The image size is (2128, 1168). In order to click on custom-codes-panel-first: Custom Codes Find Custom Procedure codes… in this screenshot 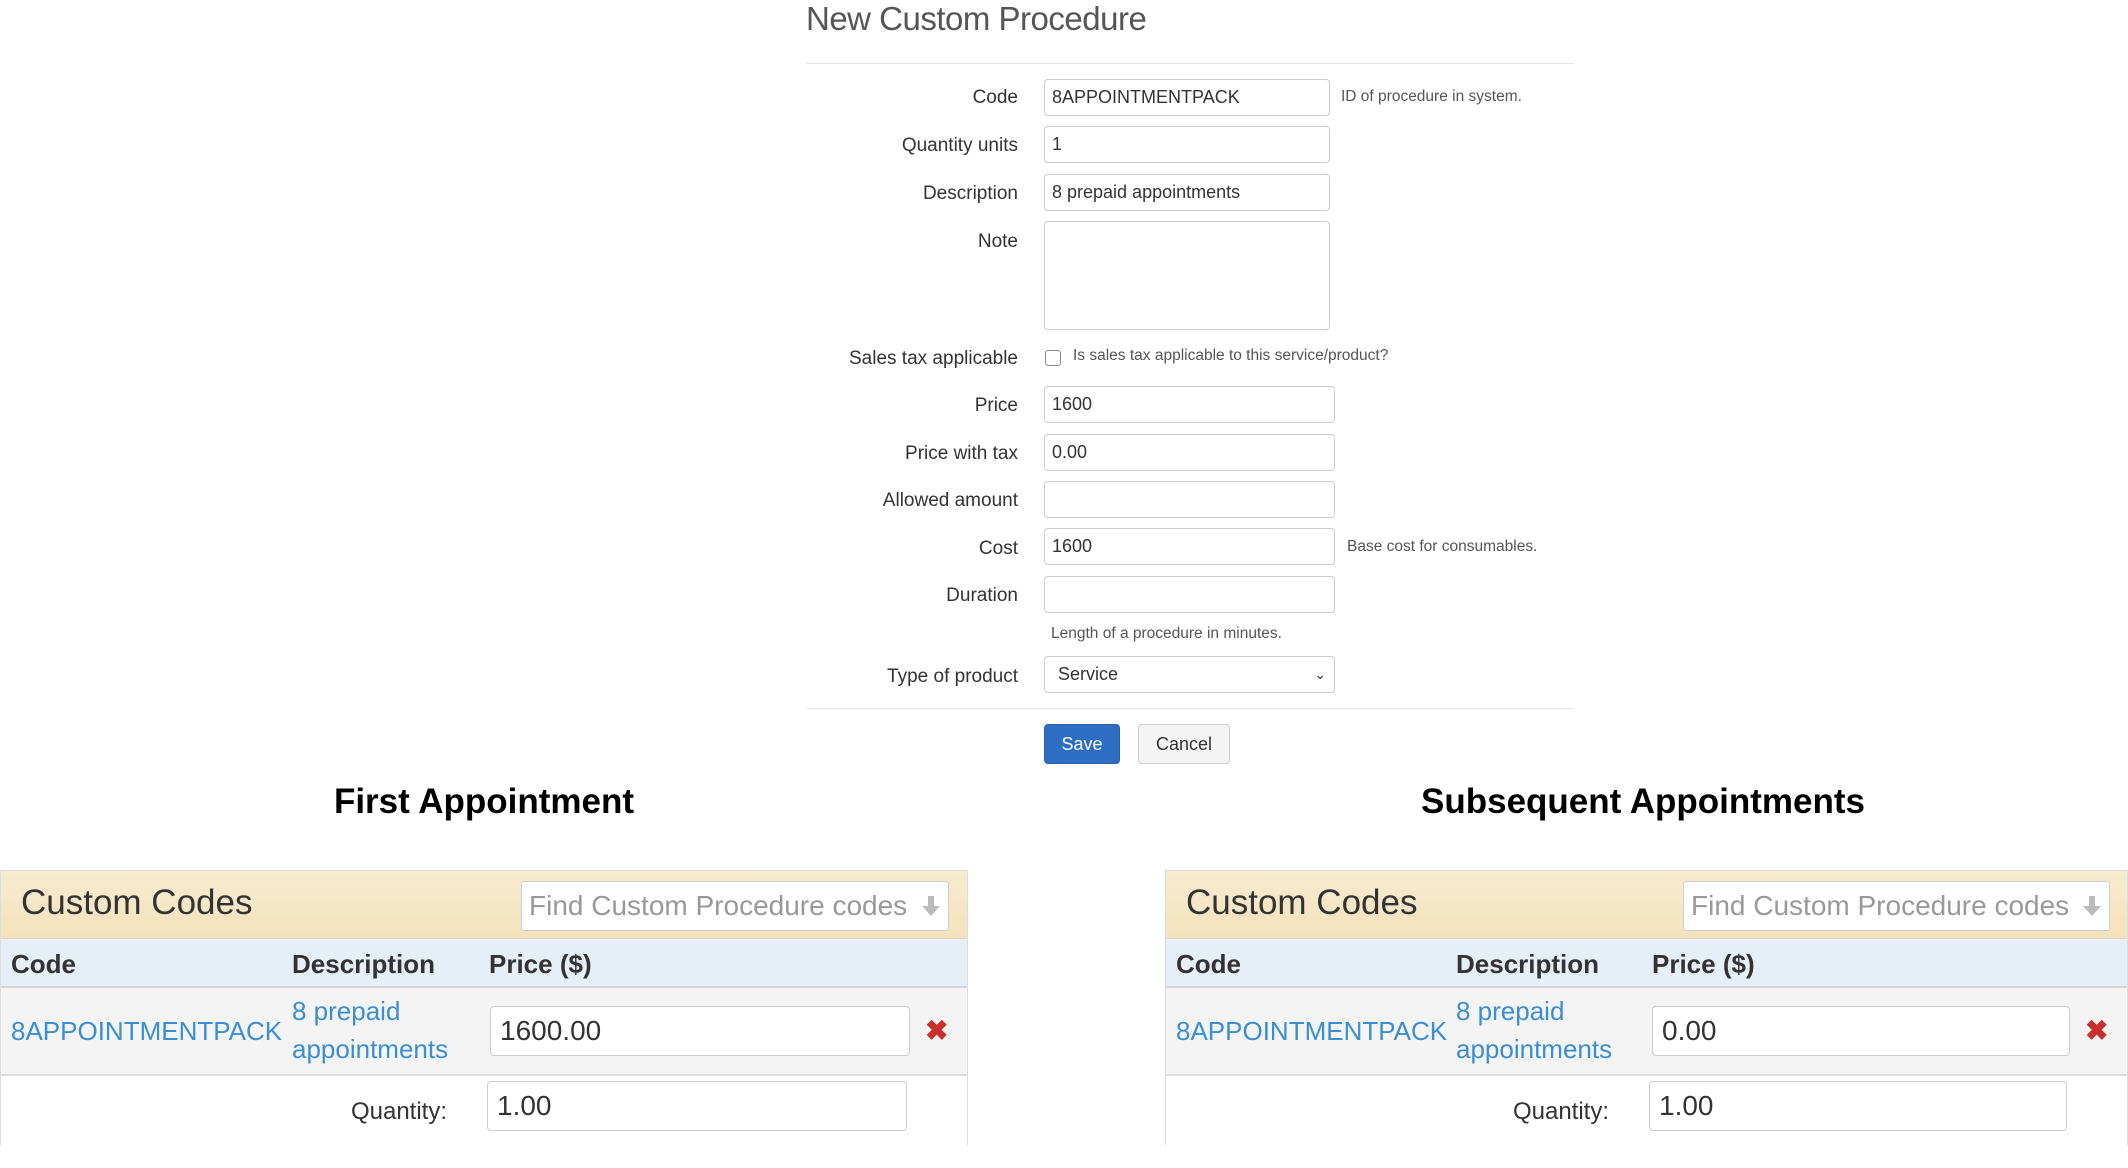, I will do `click(484, 1008)`.